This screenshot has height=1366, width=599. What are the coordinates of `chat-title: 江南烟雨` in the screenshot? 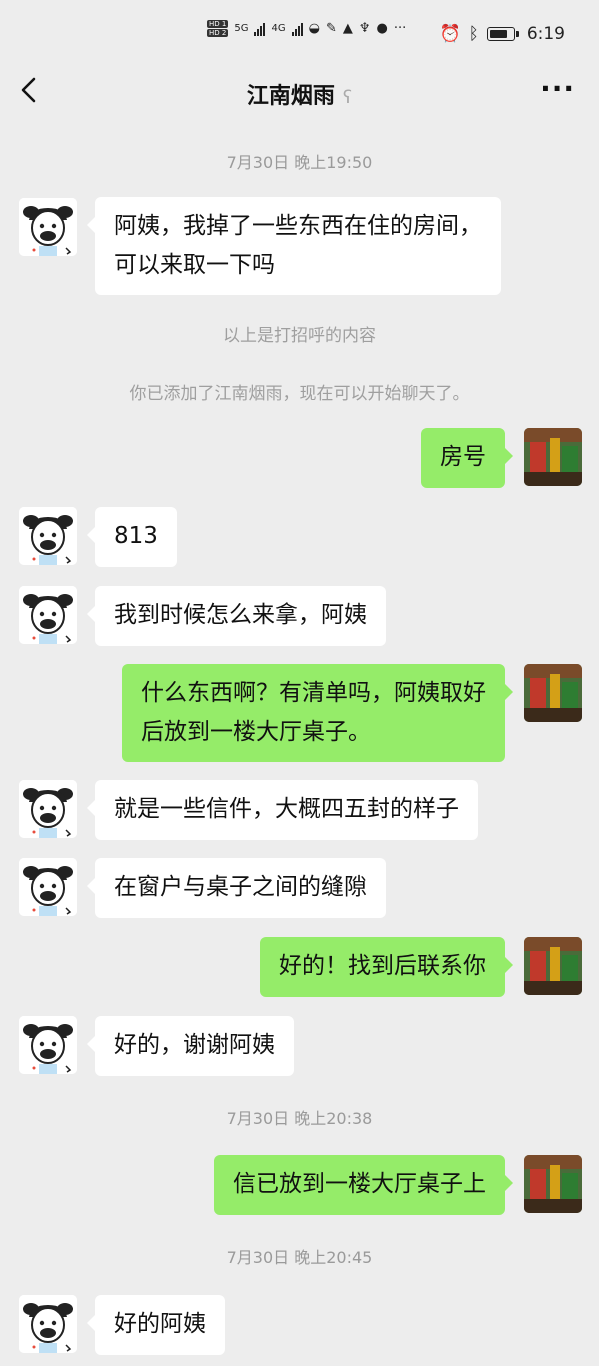 It's located at (291, 96).